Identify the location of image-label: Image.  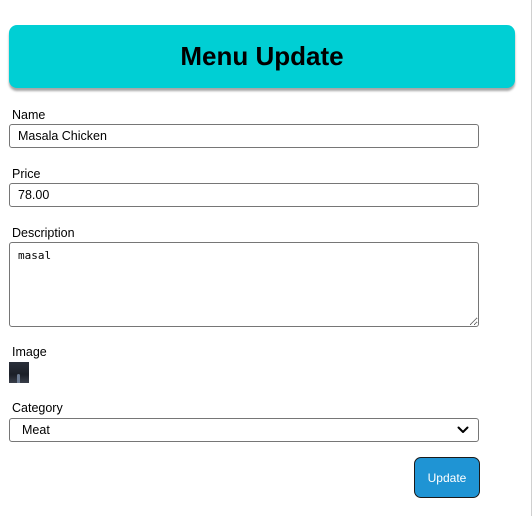
(29, 352).